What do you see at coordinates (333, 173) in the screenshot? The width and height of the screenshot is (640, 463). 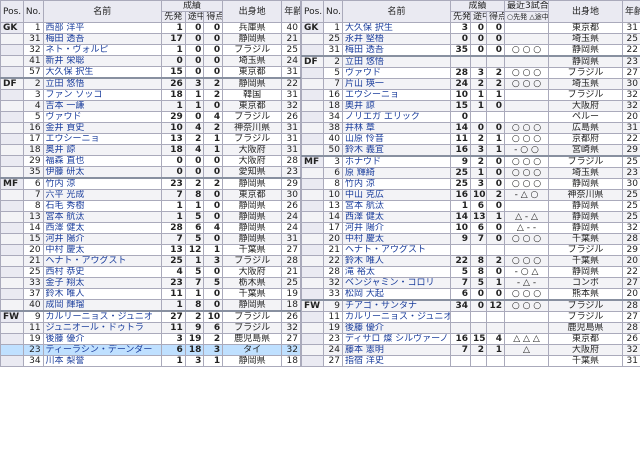 I see `number-cell: 6` at bounding box center [333, 173].